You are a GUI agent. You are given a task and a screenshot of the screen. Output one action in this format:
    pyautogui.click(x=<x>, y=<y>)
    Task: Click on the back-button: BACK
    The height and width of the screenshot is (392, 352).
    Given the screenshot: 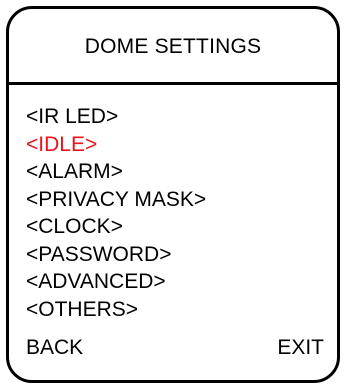 What is the action you would take?
    pyautogui.click(x=54, y=348)
    